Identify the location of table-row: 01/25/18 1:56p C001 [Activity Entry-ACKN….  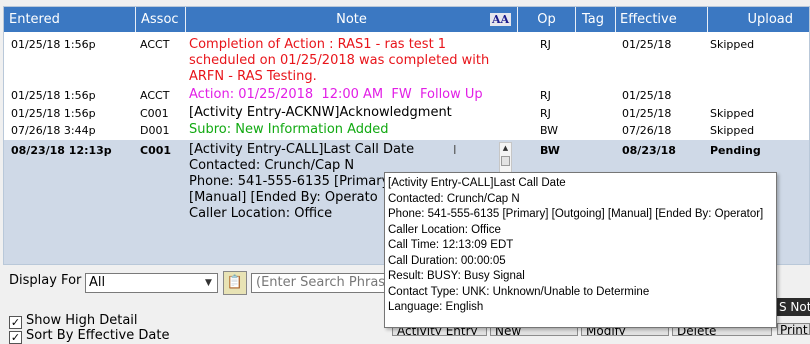
(406, 112).